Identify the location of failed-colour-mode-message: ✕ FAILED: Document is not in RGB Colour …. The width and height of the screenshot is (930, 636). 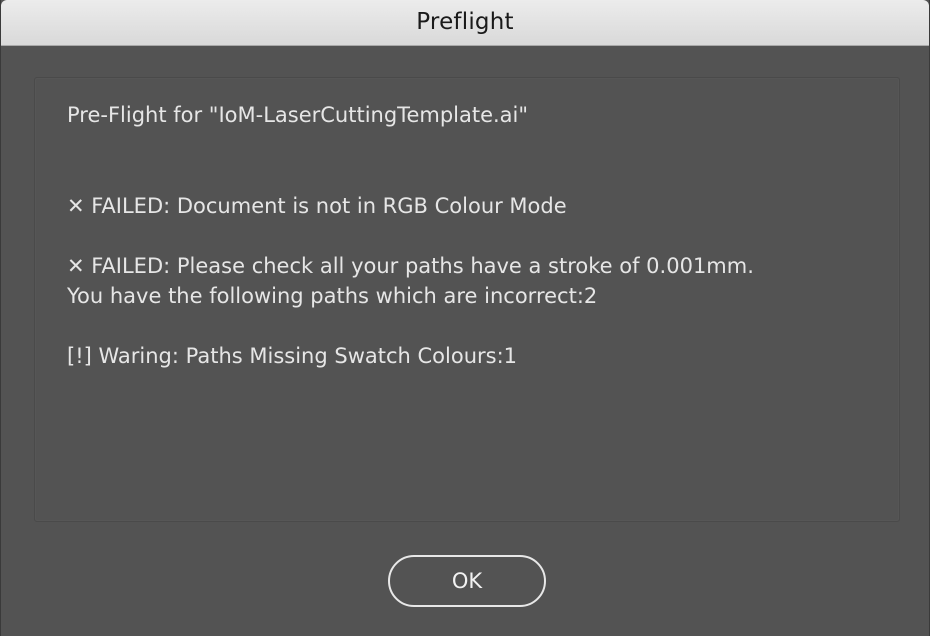
(317, 206).